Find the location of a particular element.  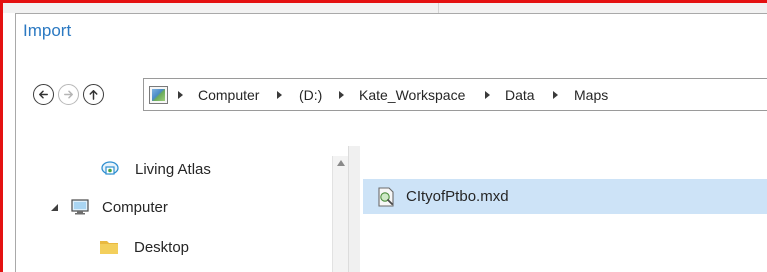

background-window-strip is located at coordinates (385, 8).